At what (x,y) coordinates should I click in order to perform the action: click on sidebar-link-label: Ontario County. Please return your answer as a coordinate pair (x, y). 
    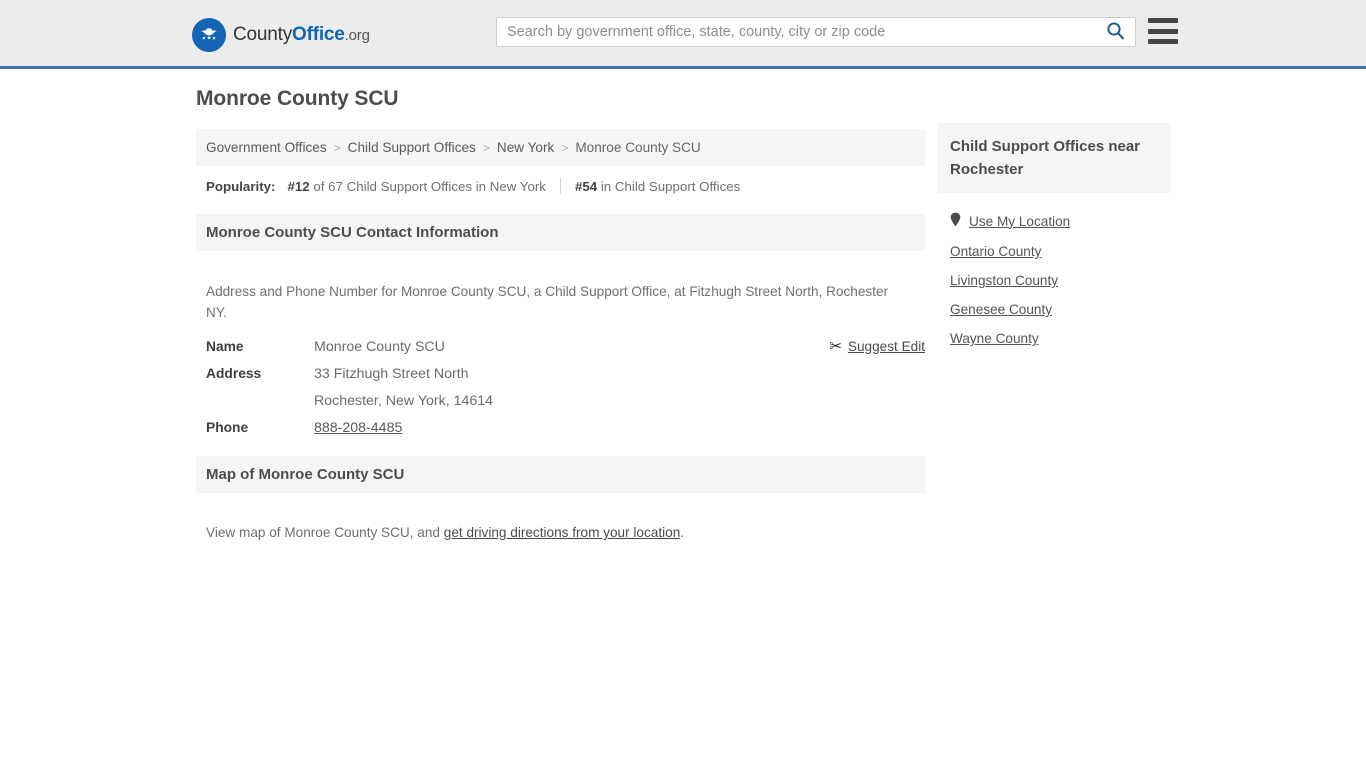
    Looking at the image, I should click on (995, 251).